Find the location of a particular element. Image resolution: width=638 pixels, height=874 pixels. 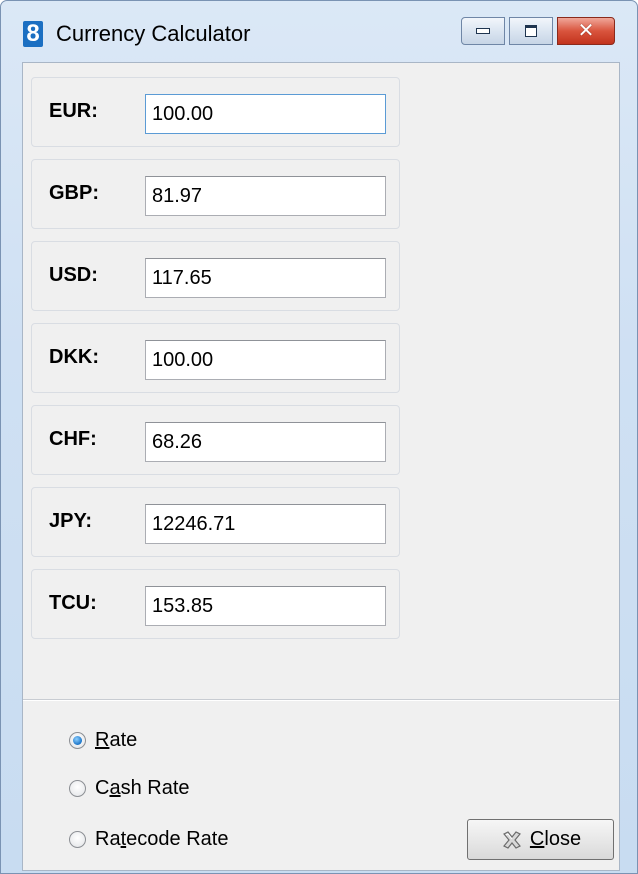

currency-group-jpy: JPY: is located at coordinates (215, 522).